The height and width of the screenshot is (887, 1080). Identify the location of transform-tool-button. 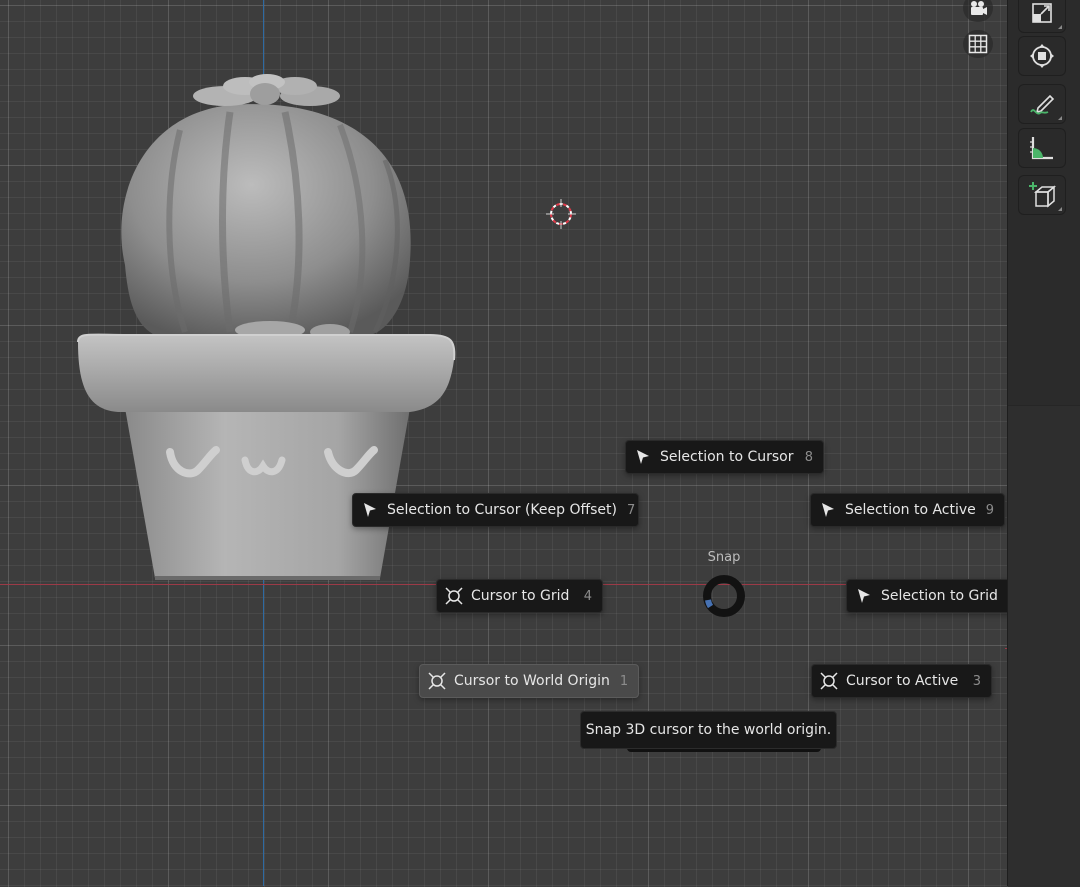
(1042, 56).